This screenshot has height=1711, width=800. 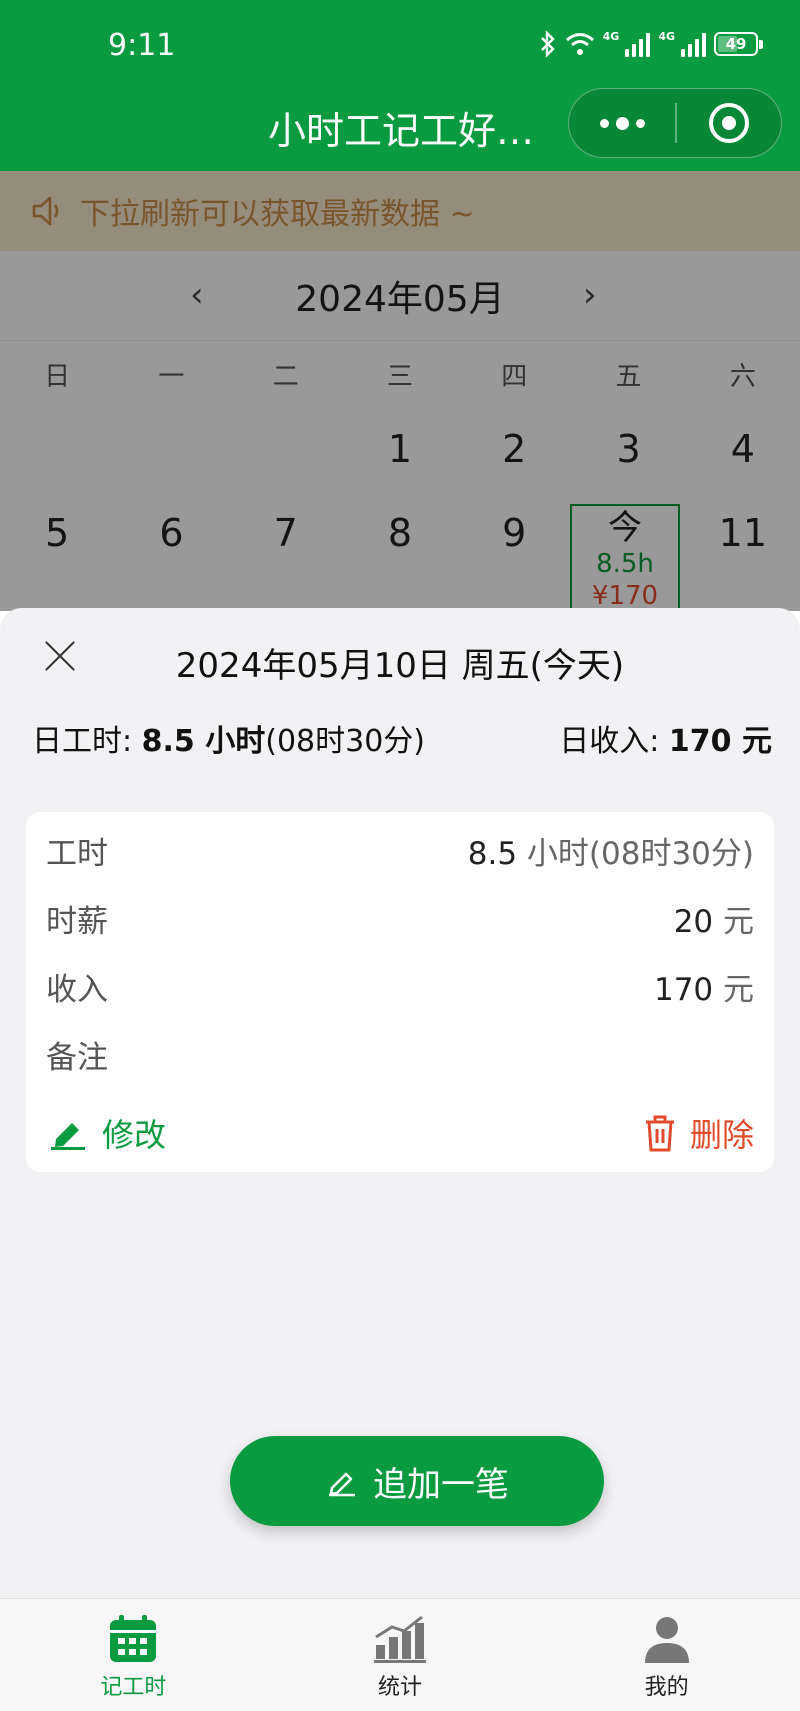 I want to click on income-row: 收入 170 元, so click(x=400, y=987).